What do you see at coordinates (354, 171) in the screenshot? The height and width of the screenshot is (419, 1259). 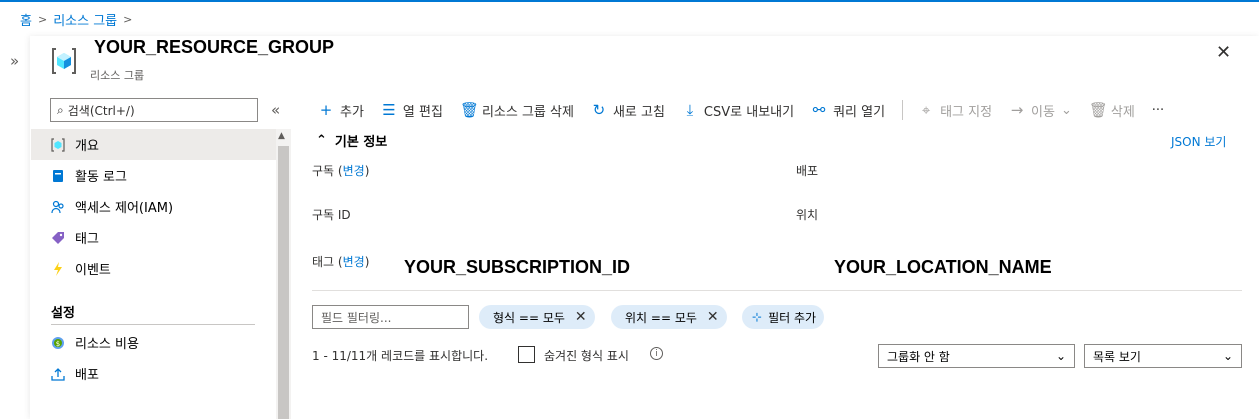 I see `subscription-change-link: 변경` at bounding box center [354, 171].